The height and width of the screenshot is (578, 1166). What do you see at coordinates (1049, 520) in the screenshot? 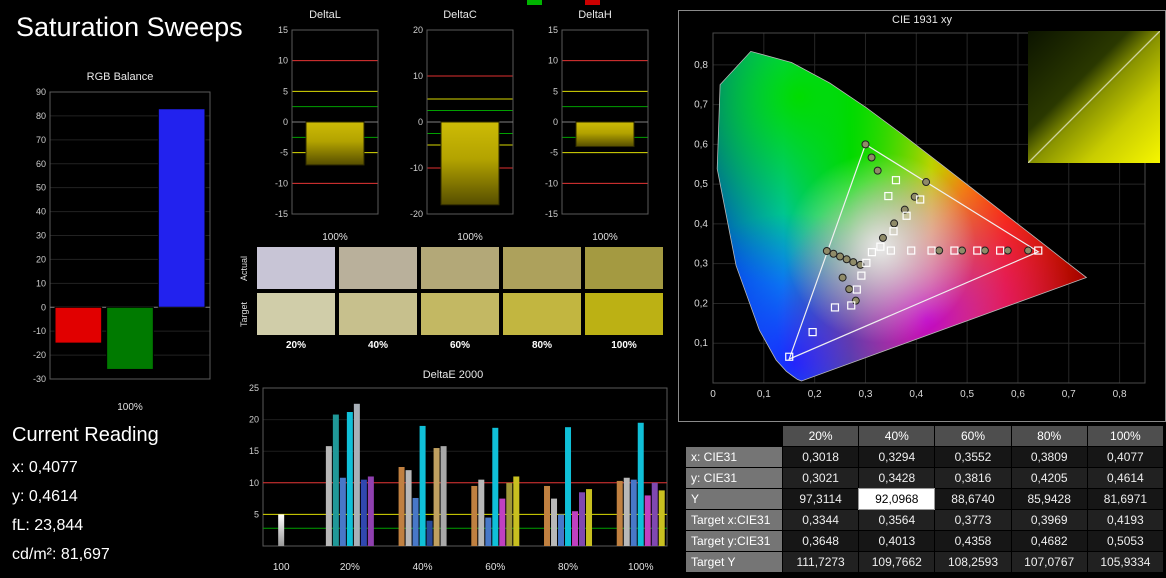
I see `table-cell: 0,3969` at bounding box center [1049, 520].